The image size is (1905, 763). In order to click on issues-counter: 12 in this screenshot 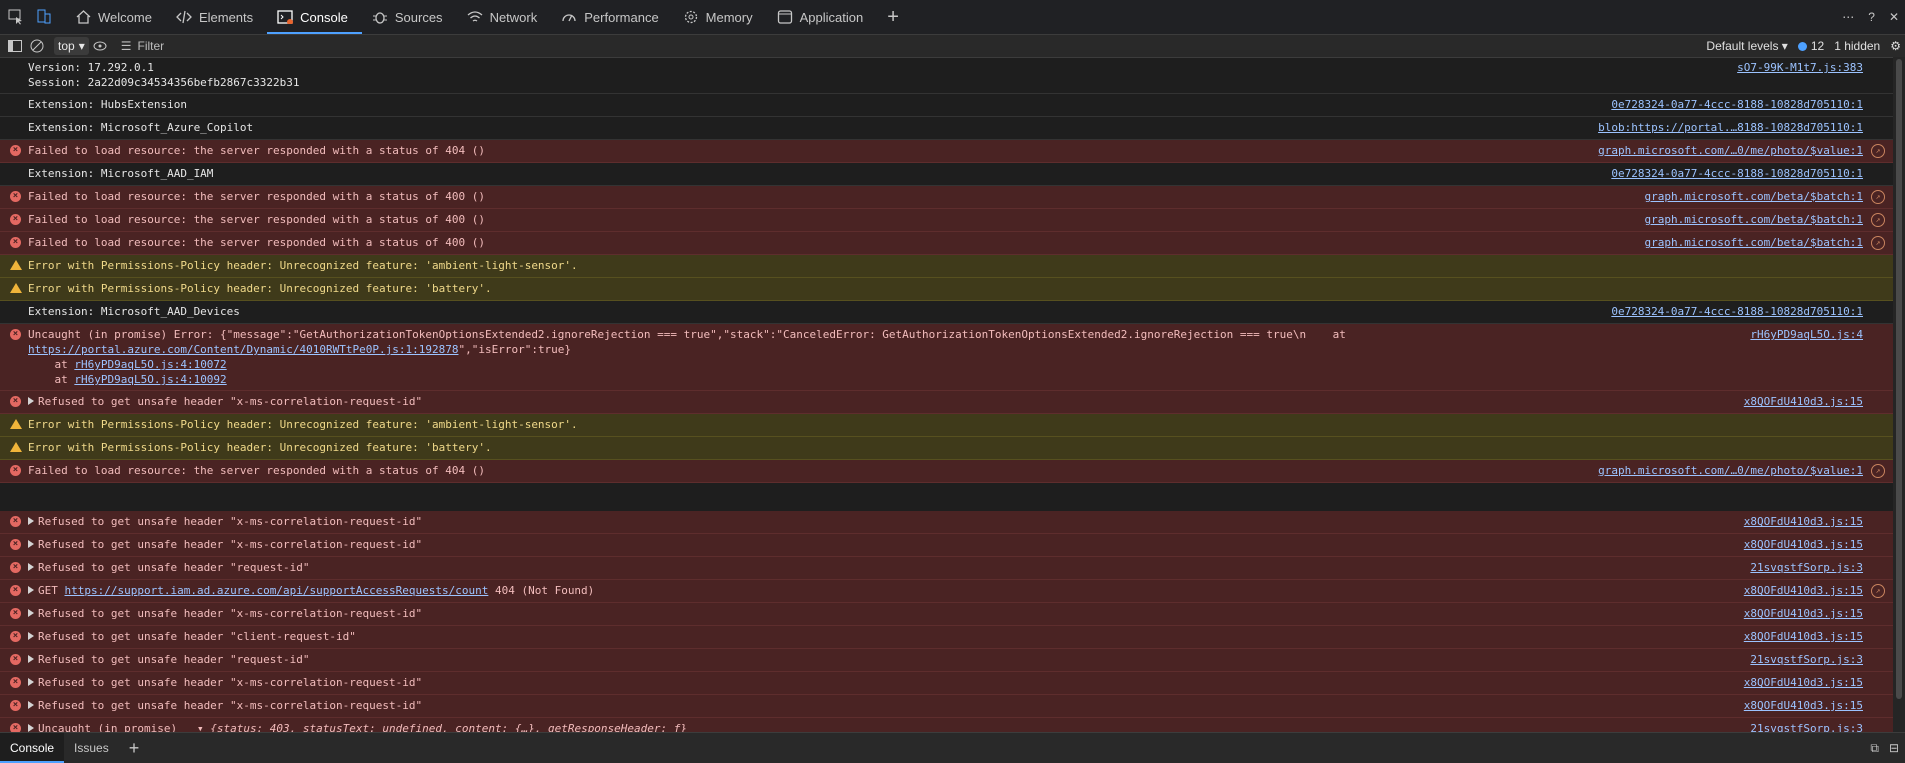, I will do `click(1810, 46)`.